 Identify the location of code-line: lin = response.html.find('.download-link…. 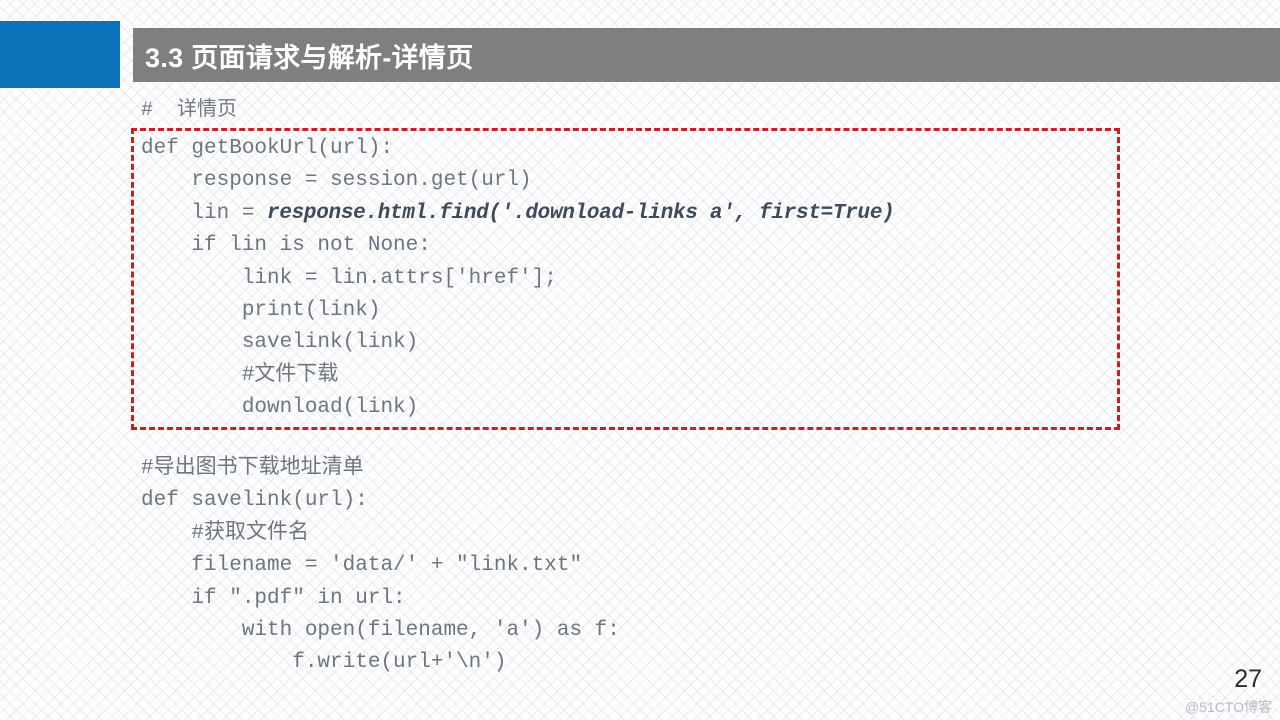
(518, 213).